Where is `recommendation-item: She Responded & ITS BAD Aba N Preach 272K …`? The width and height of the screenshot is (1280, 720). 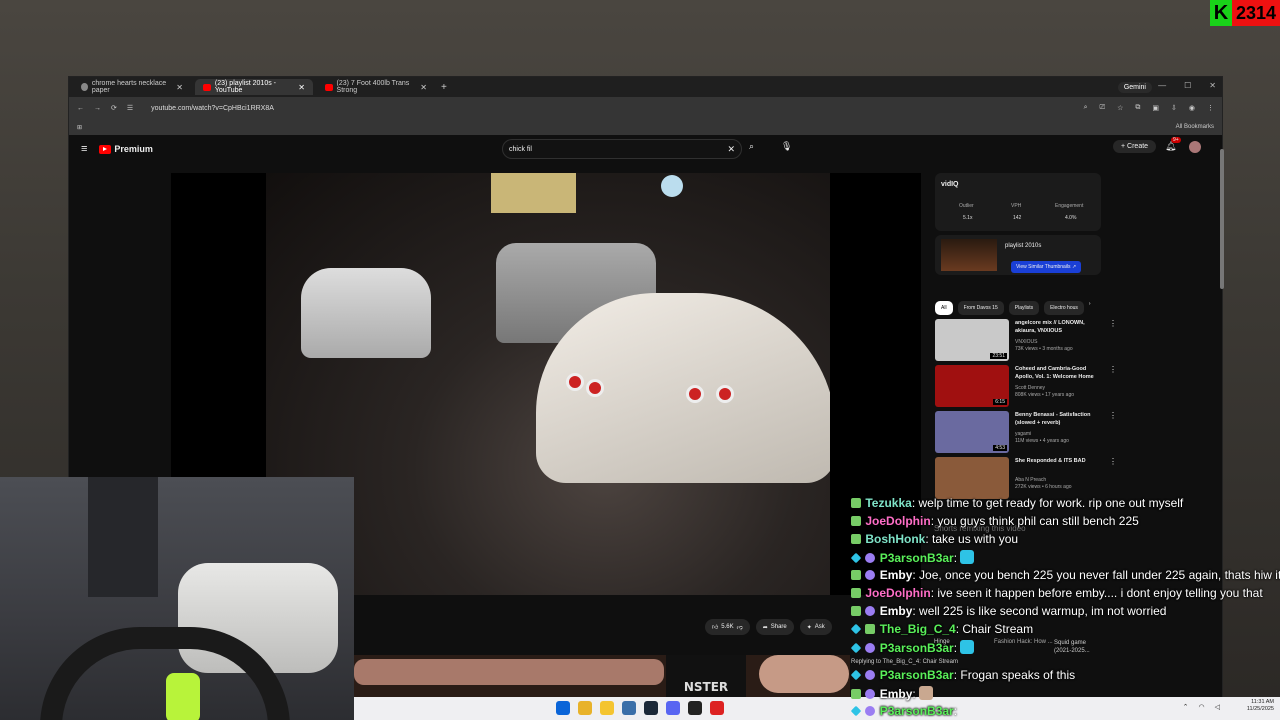 recommendation-item: She Responded & ITS BAD Aba N Preach 272K … is located at coordinates (1026, 479).